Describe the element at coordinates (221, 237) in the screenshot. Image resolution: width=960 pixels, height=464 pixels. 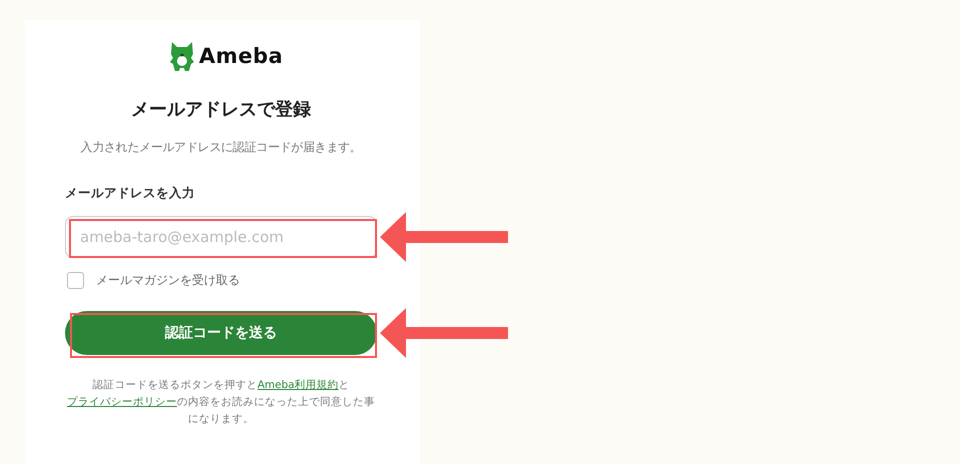
I see `email-input-field: ameba-taro@example.com` at that location.